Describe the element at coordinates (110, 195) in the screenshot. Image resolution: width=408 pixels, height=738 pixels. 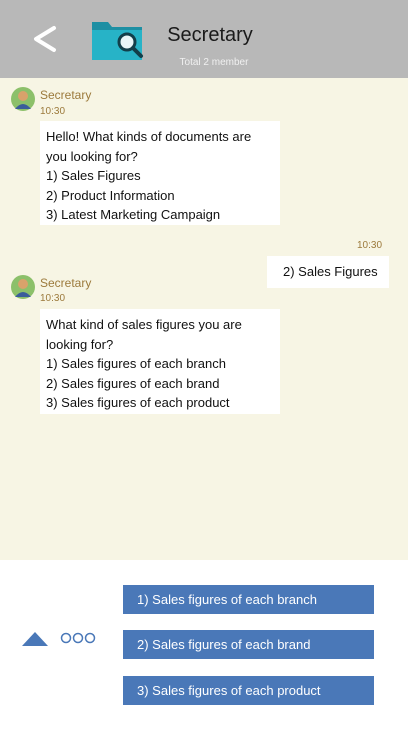
I see `message-line: 2) Product Information` at that location.